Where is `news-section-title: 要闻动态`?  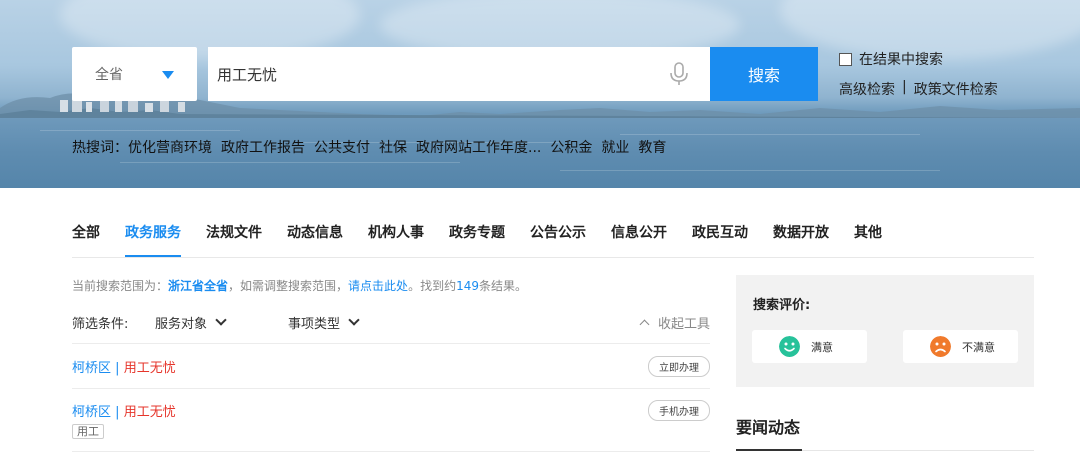 news-section-title: 要闻动态 is located at coordinates (768, 427).